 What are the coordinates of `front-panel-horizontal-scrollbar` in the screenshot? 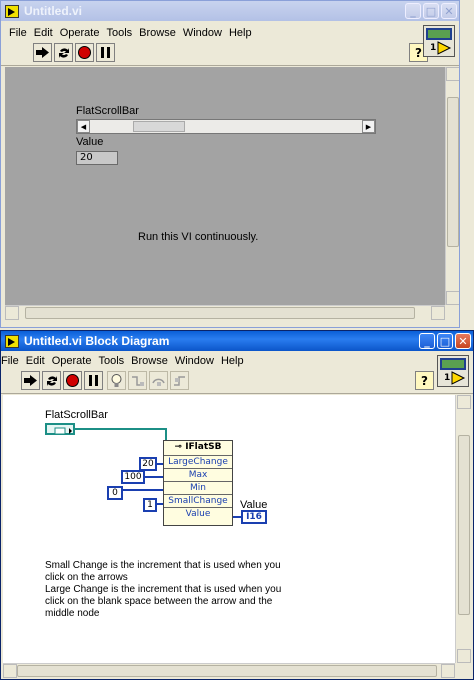 It's located at (225, 312).